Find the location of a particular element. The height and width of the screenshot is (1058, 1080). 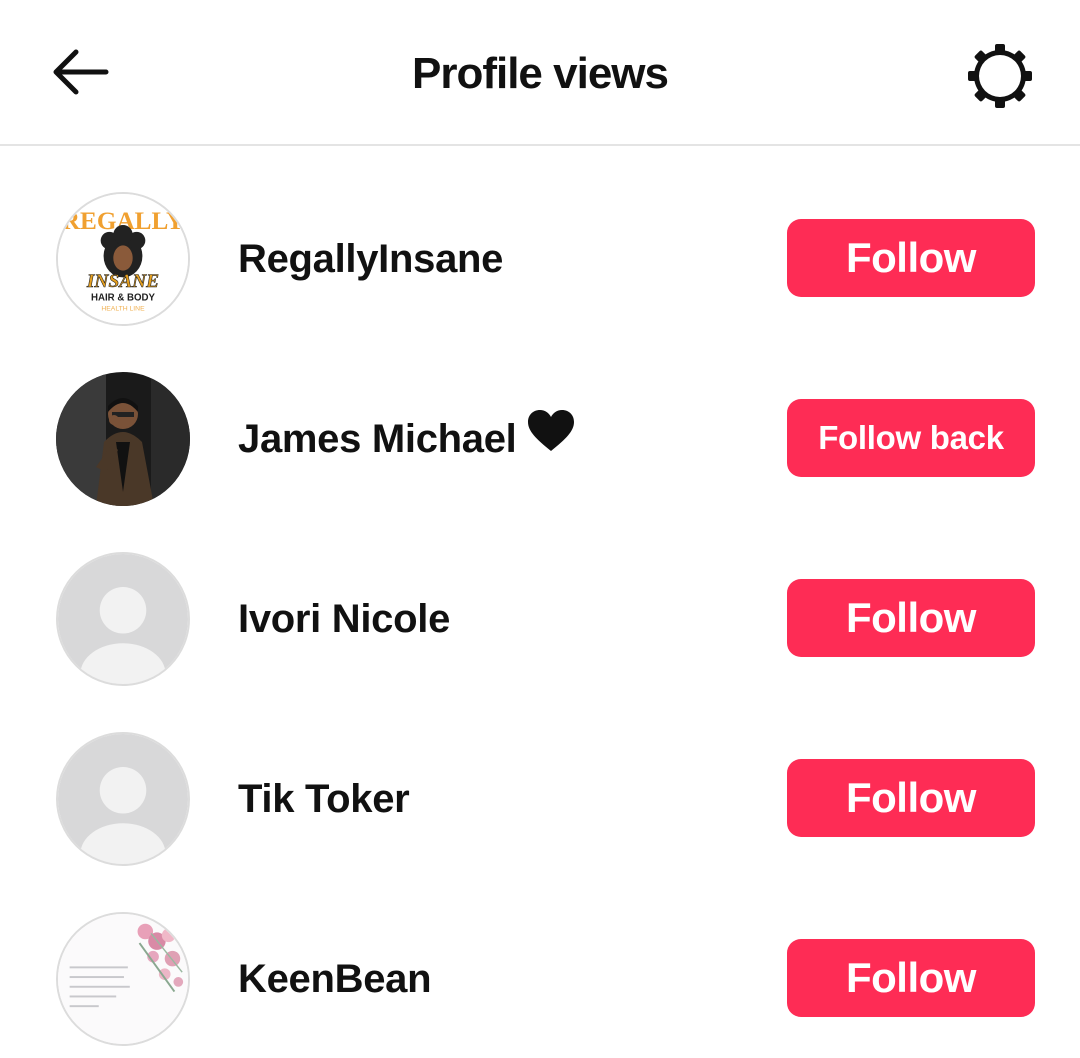

username: KeenBean is located at coordinates (335, 979).